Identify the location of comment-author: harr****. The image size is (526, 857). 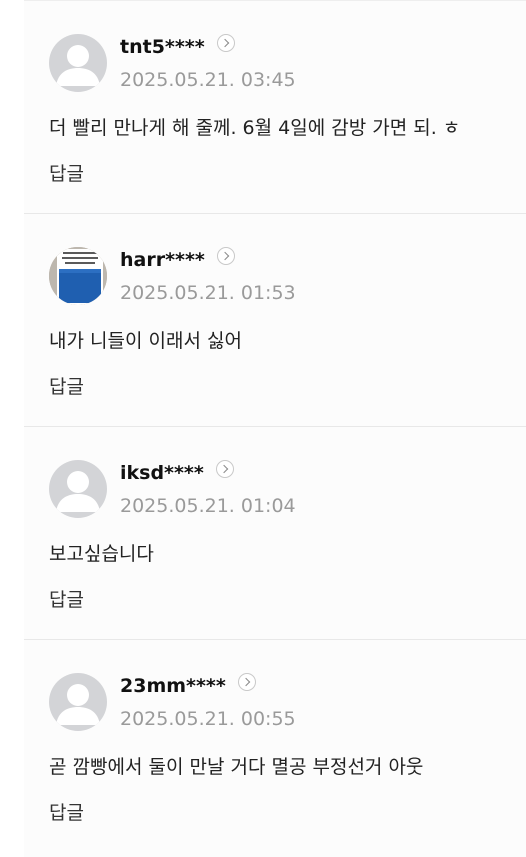
(177, 259).